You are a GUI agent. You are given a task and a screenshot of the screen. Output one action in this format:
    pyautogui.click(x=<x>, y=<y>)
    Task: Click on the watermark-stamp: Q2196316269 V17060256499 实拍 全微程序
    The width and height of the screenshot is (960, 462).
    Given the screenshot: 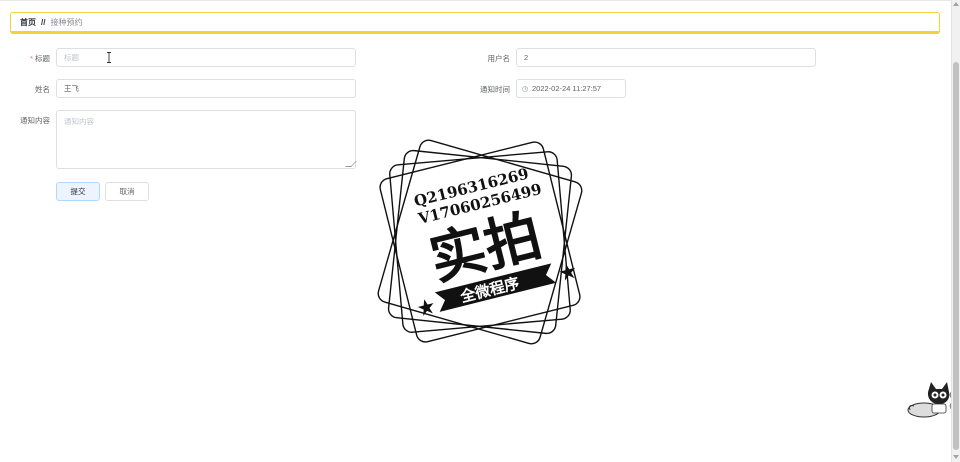 What is the action you would take?
    pyautogui.click(x=480, y=242)
    